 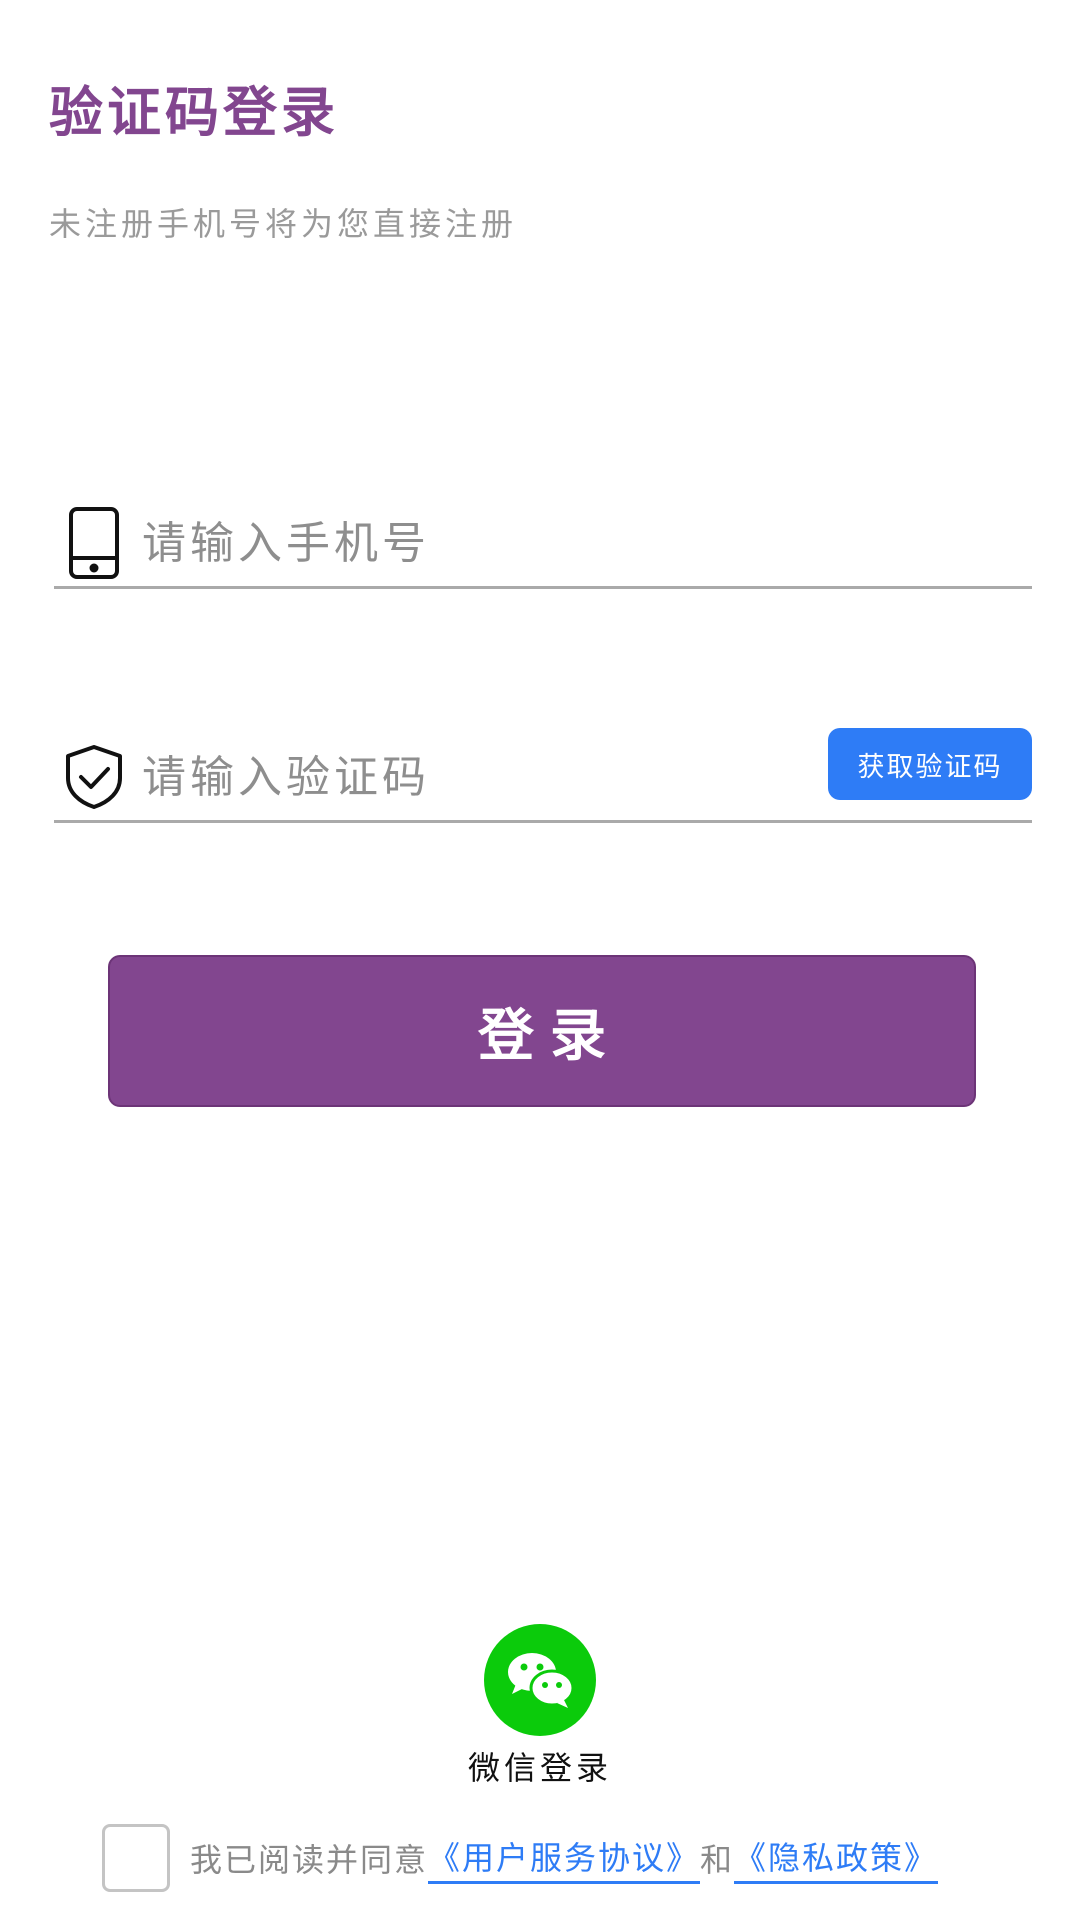 I want to click on wechat-login: 微信登录, so click(x=540, y=1706).